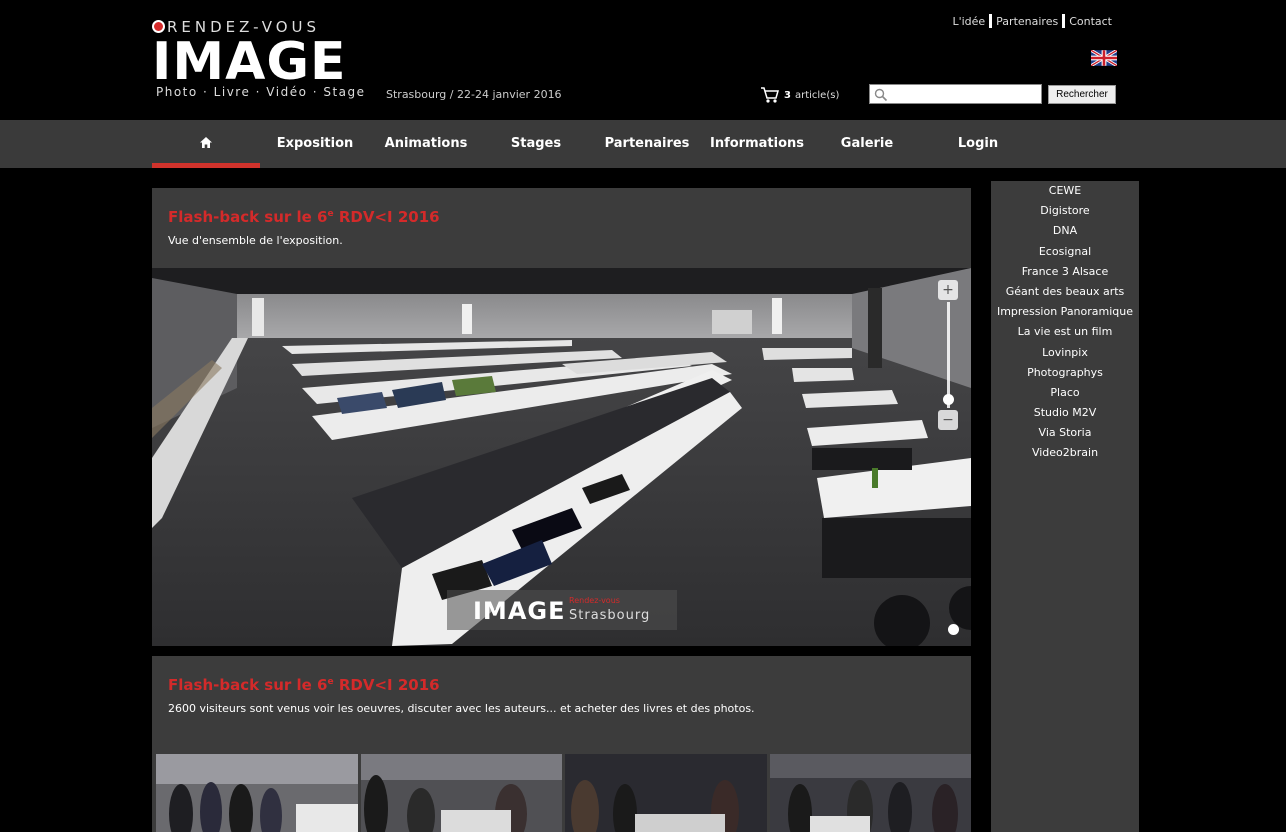 Image resolution: width=1286 pixels, height=832 pixels. I want to click on cart: 3 article(s), so click(799, 95).